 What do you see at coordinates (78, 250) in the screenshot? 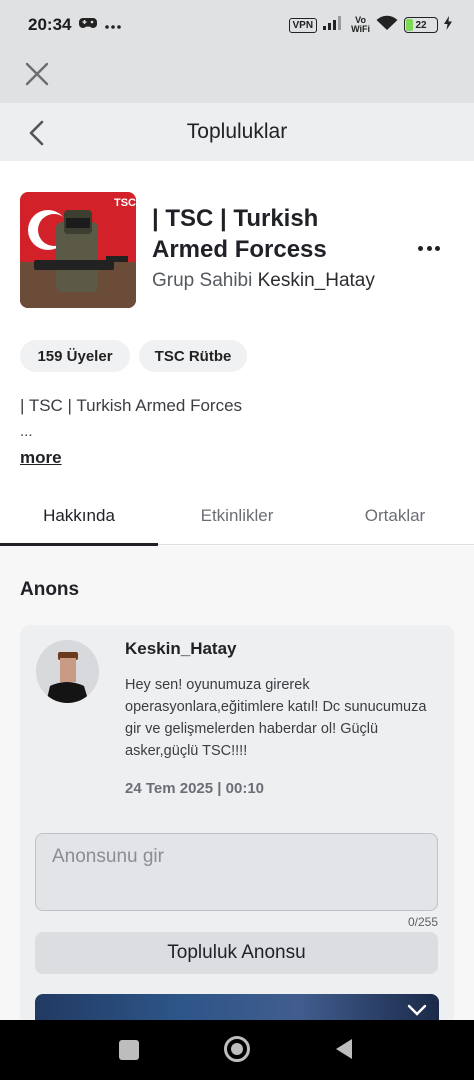
I see `group-logo: TSC` at bounding box center [78, 250].